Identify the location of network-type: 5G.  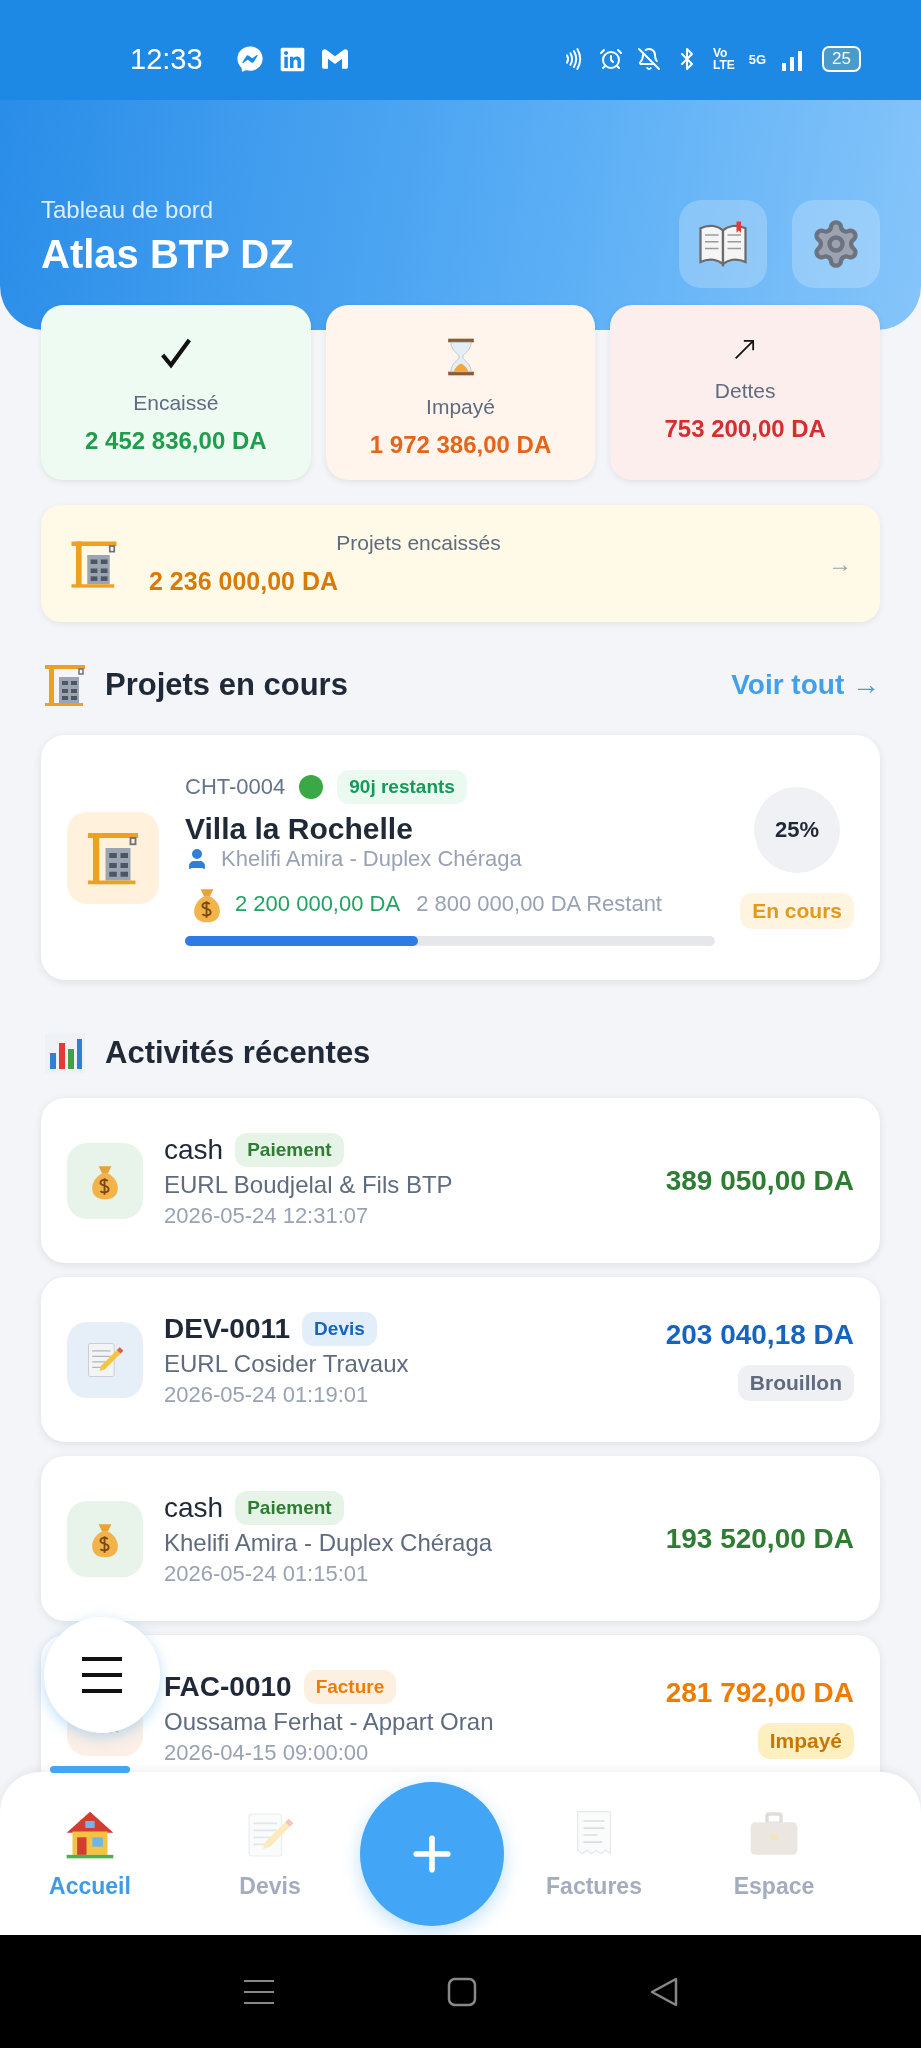
(757, 59).